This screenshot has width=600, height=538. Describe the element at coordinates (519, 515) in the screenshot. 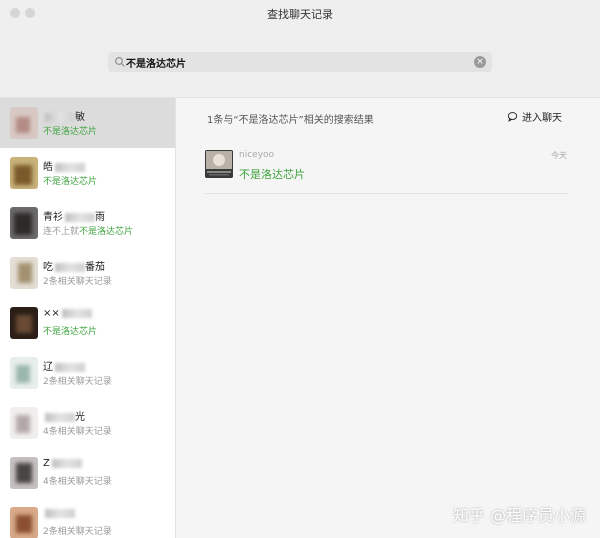

I see `watermark: 知乎 @程序员小源` at that location.